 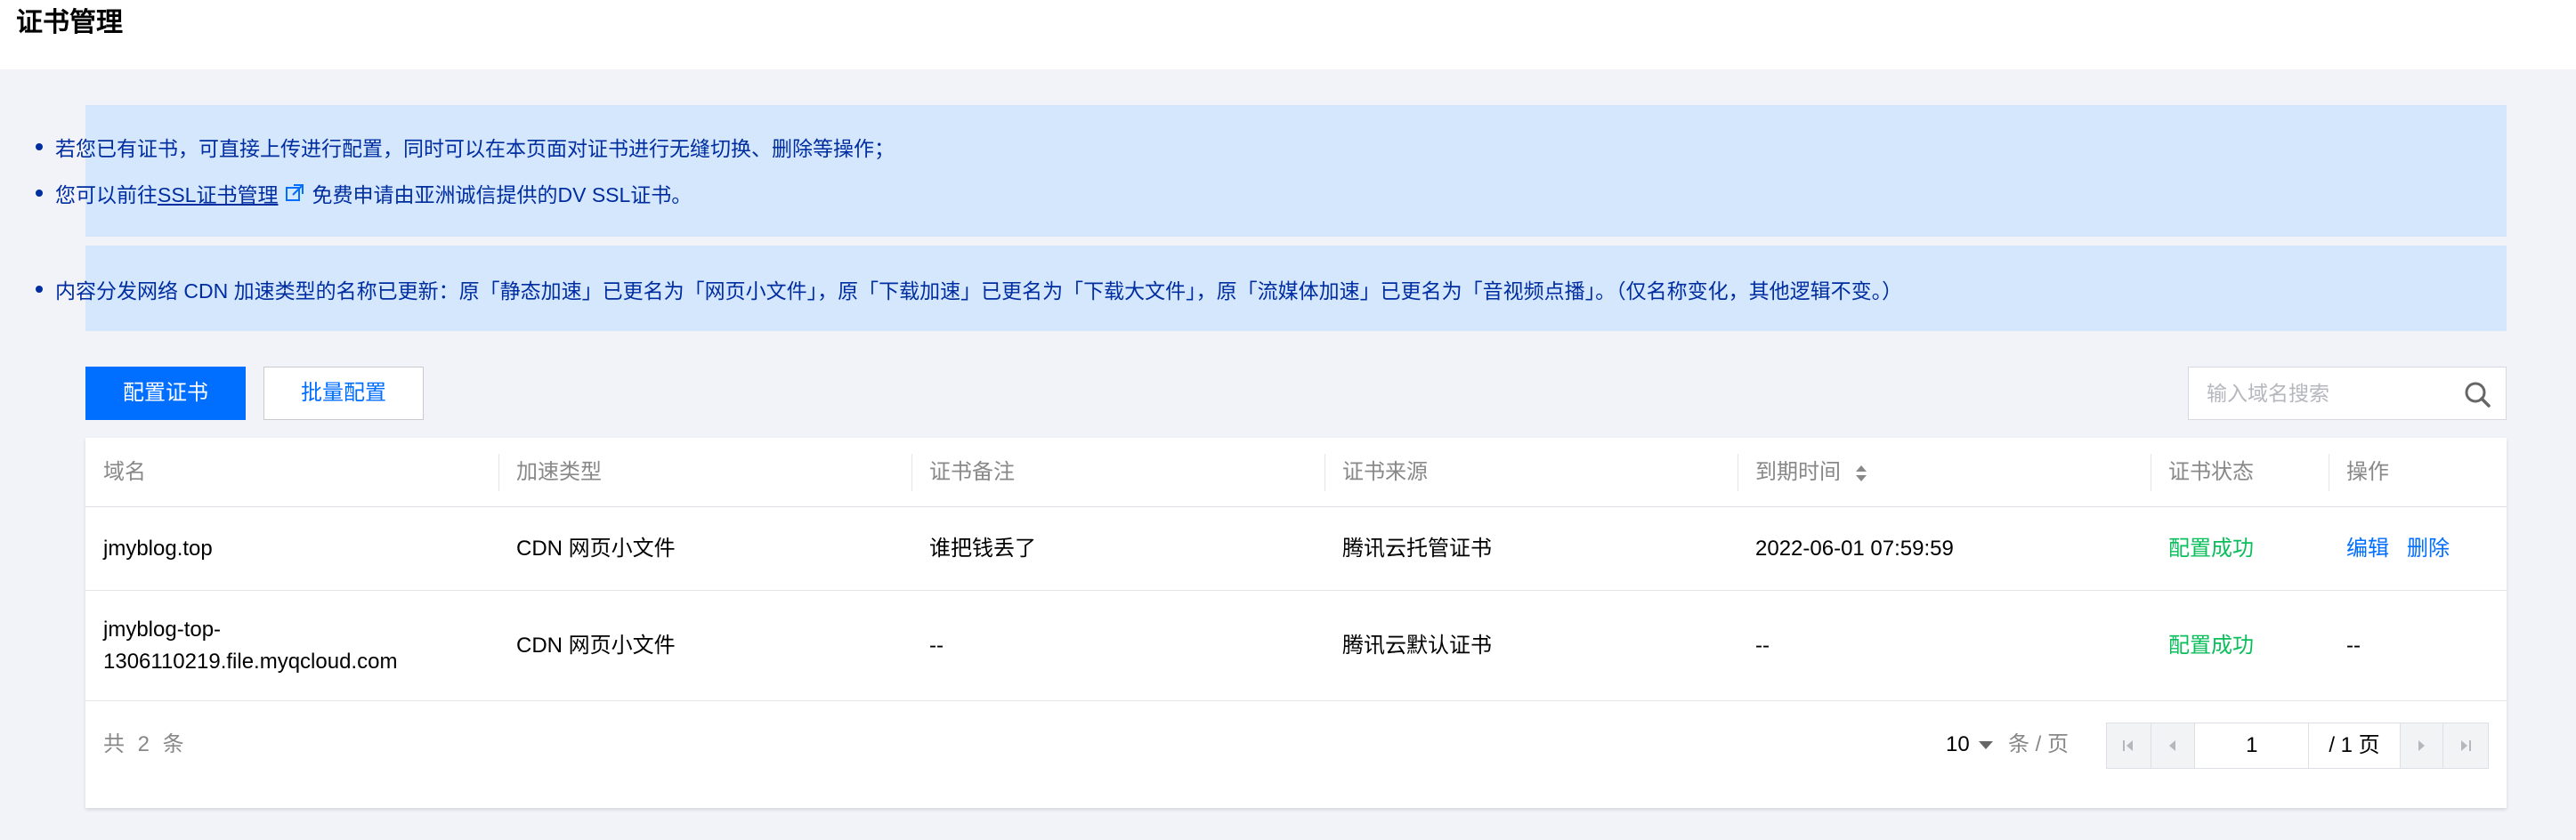 I want to click on ssl-cert-link: SSL证书管理, so click(x=218, y=193).